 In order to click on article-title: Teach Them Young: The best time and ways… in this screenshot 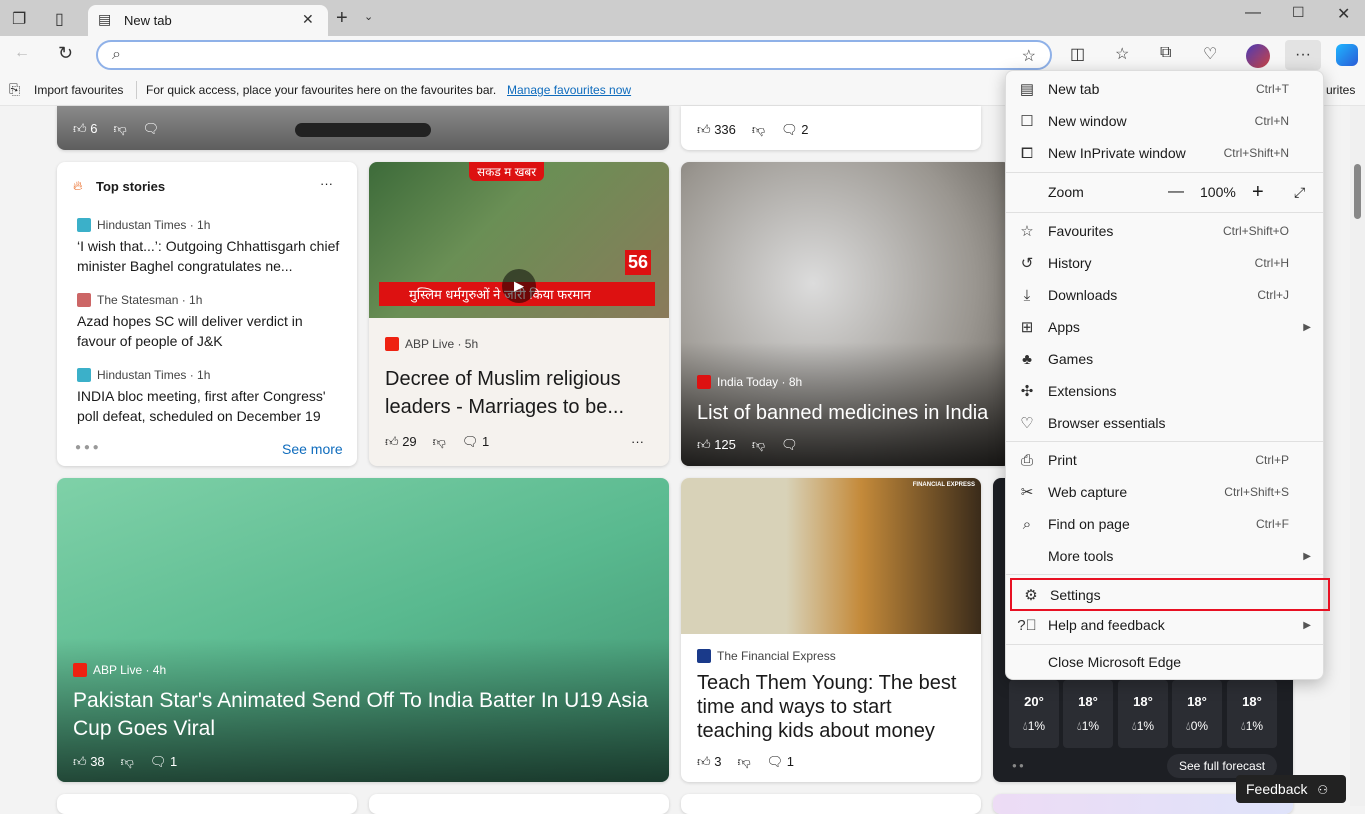, I will do `click(834, 707)`.